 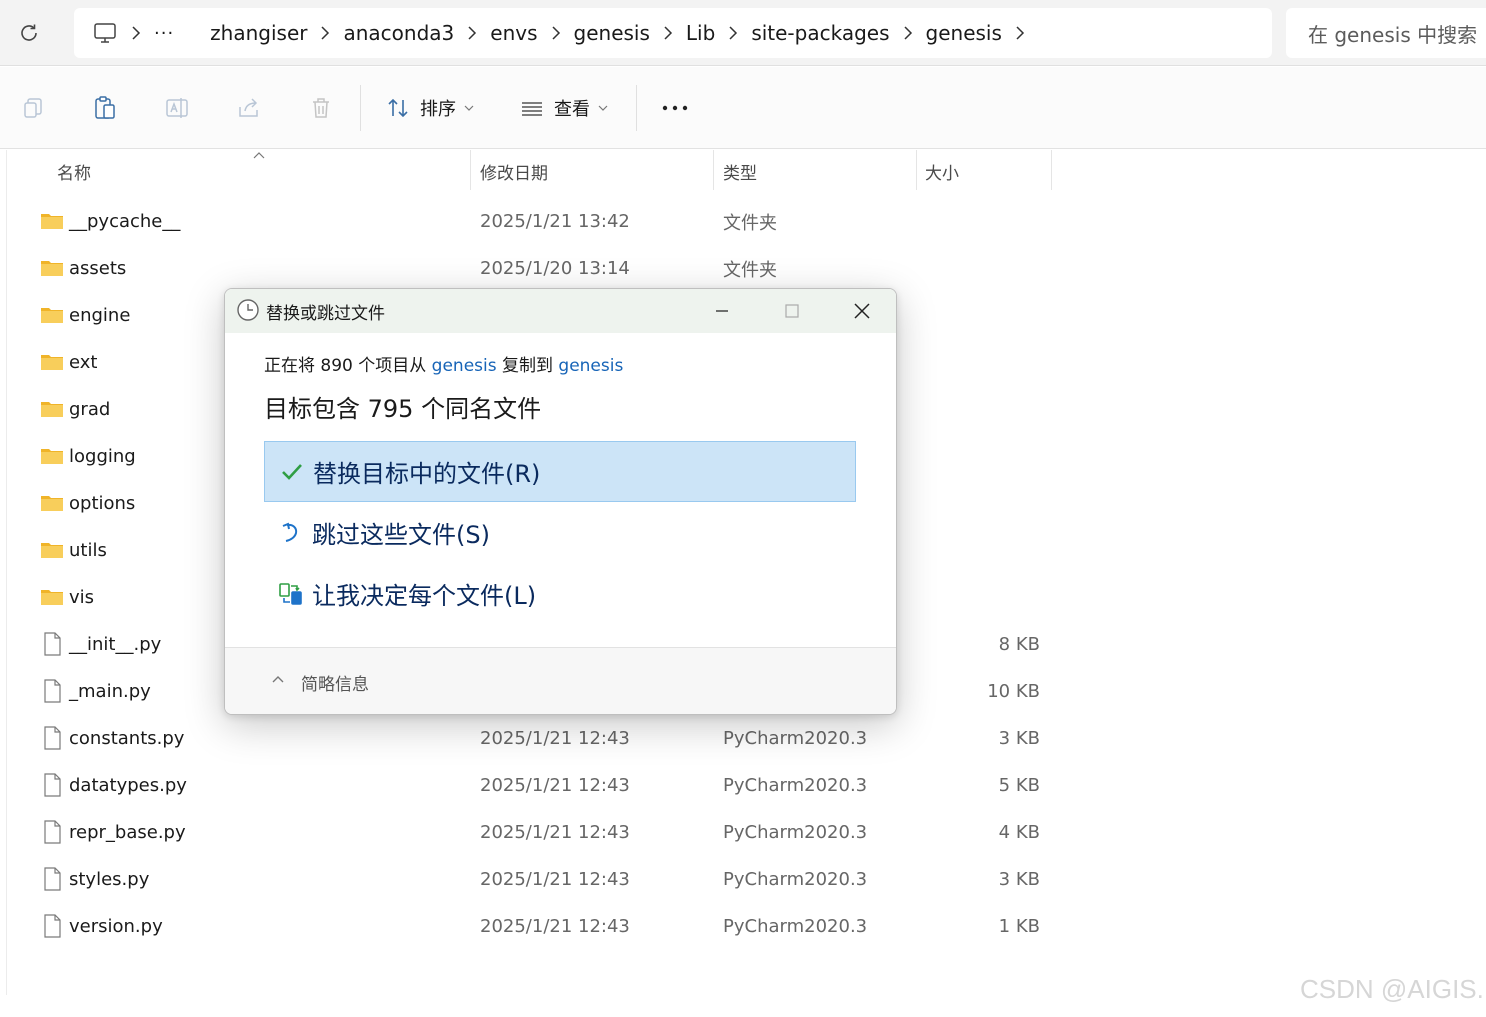 I want to click on column-header-size: 大小, so click(x=942, y=171).